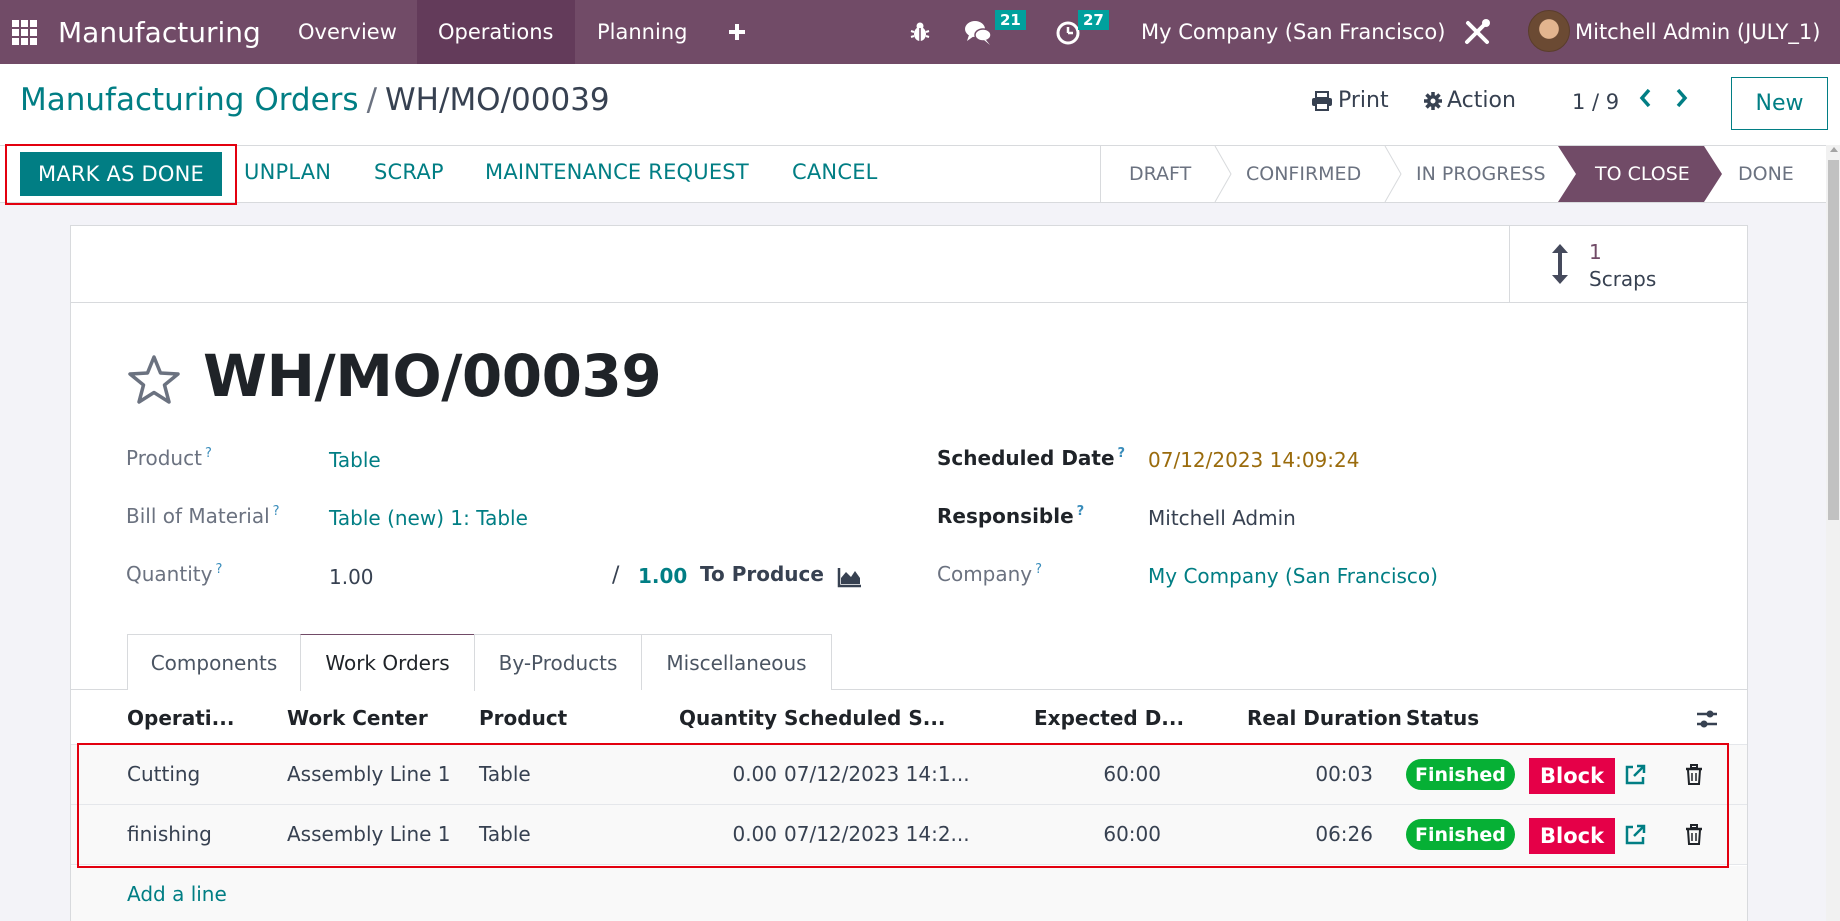 The height and width of the screenshot is (921, 1840). What do you see at coordinates (1433, 100) in the screenshot?
I see `gear-icon` at bounding box center [1433, 100].